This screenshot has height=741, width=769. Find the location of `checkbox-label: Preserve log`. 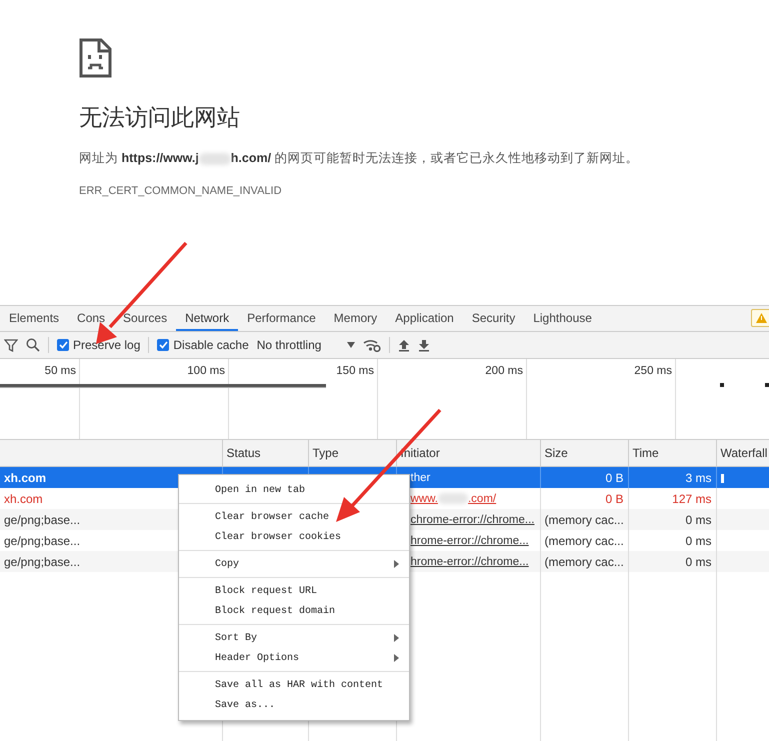

checkbox-label: Preserve log is located at coordinates (106, 345).